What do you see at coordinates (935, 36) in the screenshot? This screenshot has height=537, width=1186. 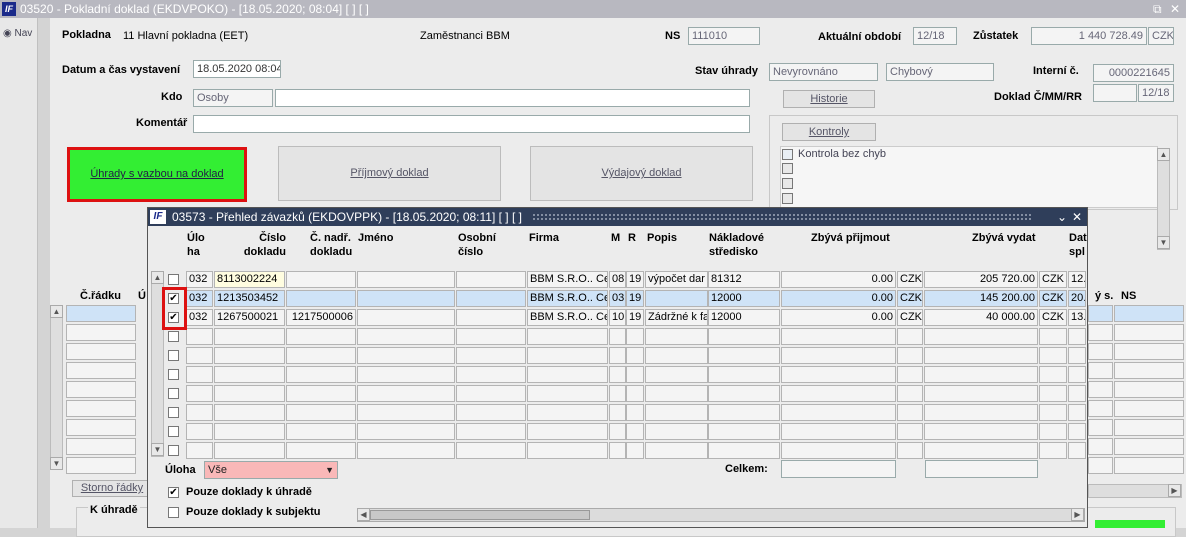 I see `obdobi-field: 12/18` at bounding box center [935, 36].